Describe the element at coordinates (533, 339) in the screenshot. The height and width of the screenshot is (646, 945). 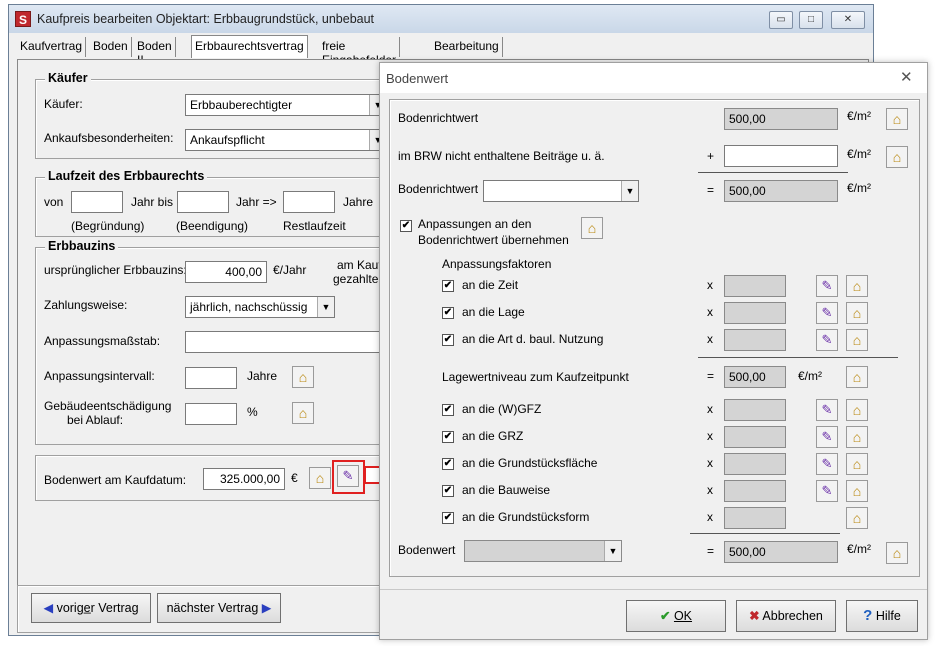
I see `nutzung-label: an die Art d. baul. Nutzung` at that location.